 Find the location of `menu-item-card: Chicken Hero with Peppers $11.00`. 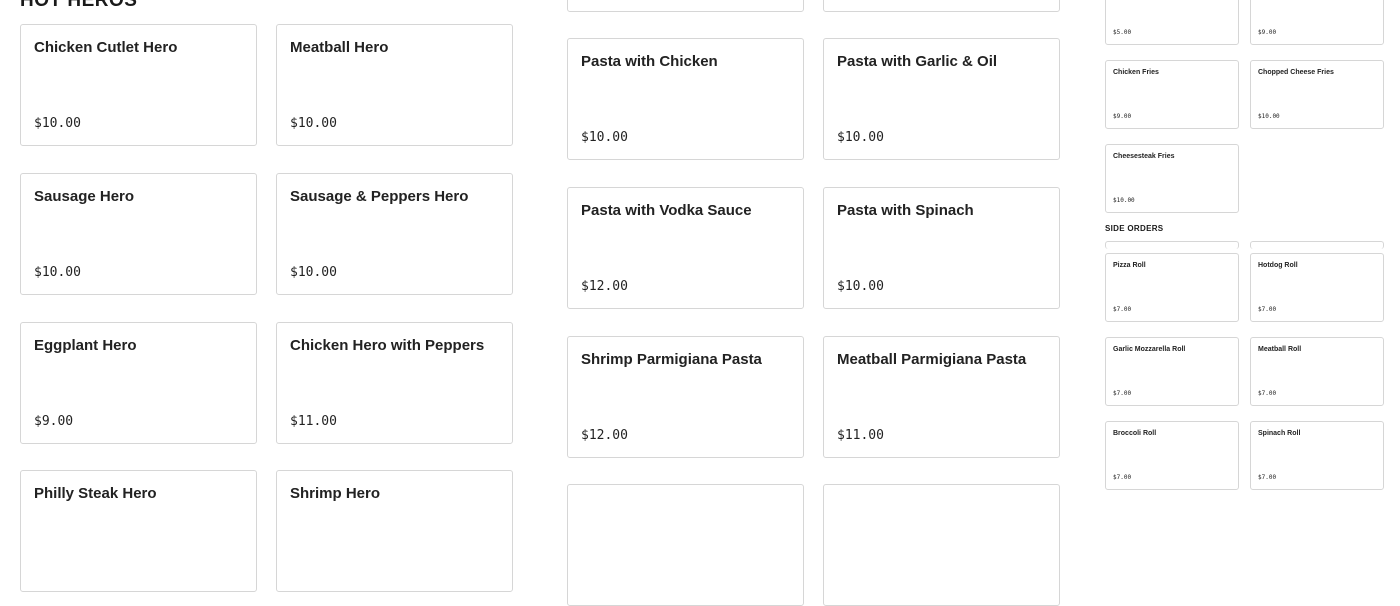

menu-item-card: Chicken Hero with Peppers $11.00 is located at coordinates (394, 383).